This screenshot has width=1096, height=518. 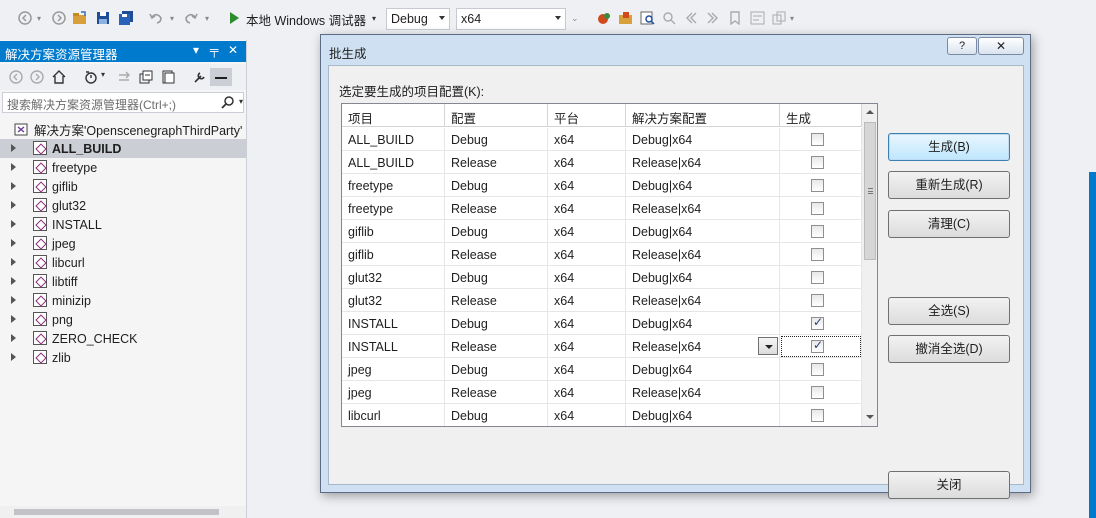 I want to click on tree-item-libcurl: libcurl, so click(x=123, y=262).